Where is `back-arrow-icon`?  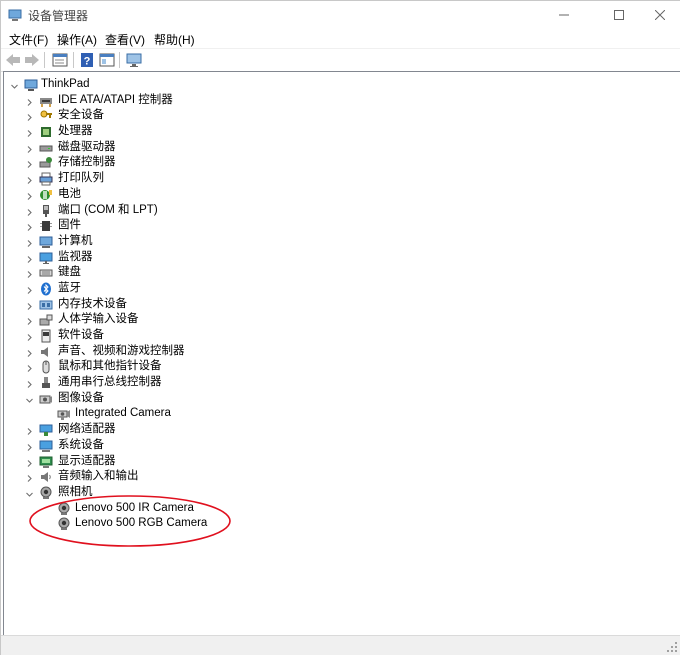
back-arrow-icon is located at coordinates (13, 60).